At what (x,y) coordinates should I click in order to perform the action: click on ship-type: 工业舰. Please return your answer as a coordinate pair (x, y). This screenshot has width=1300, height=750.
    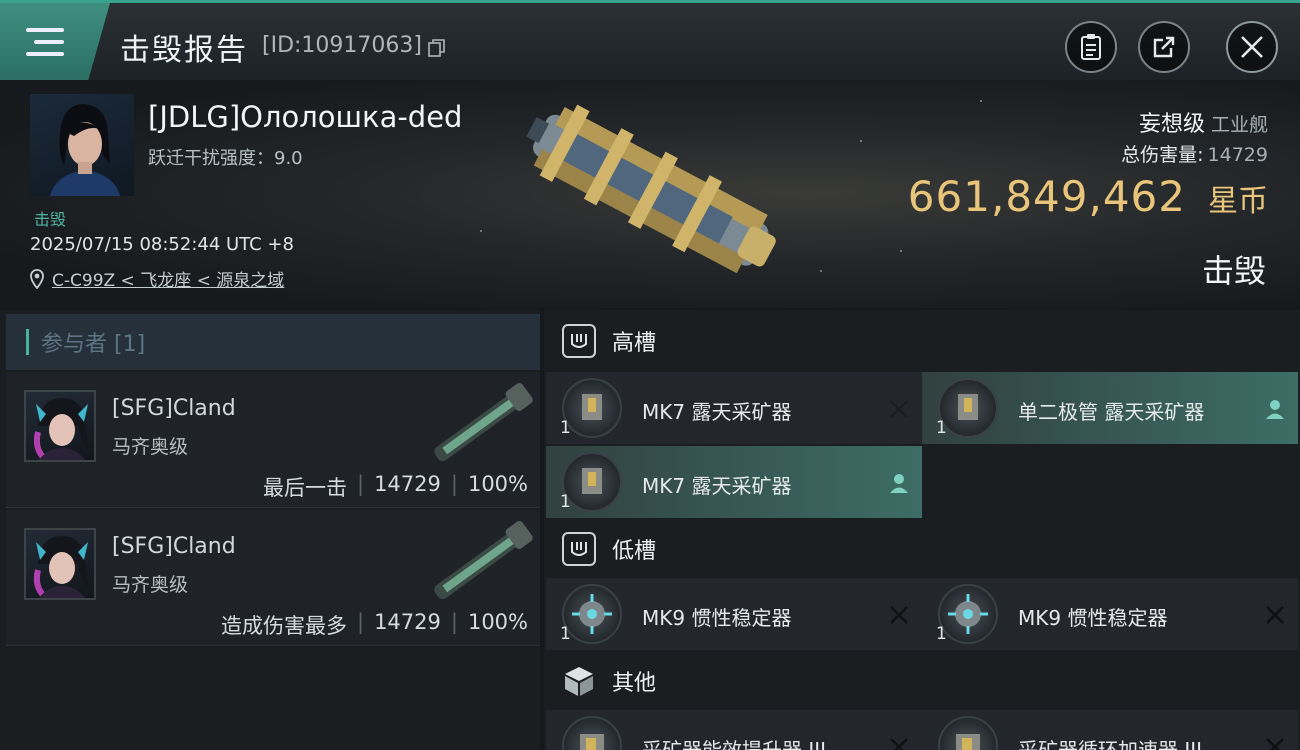
    Looking at the image, I should click on (1239, 125).